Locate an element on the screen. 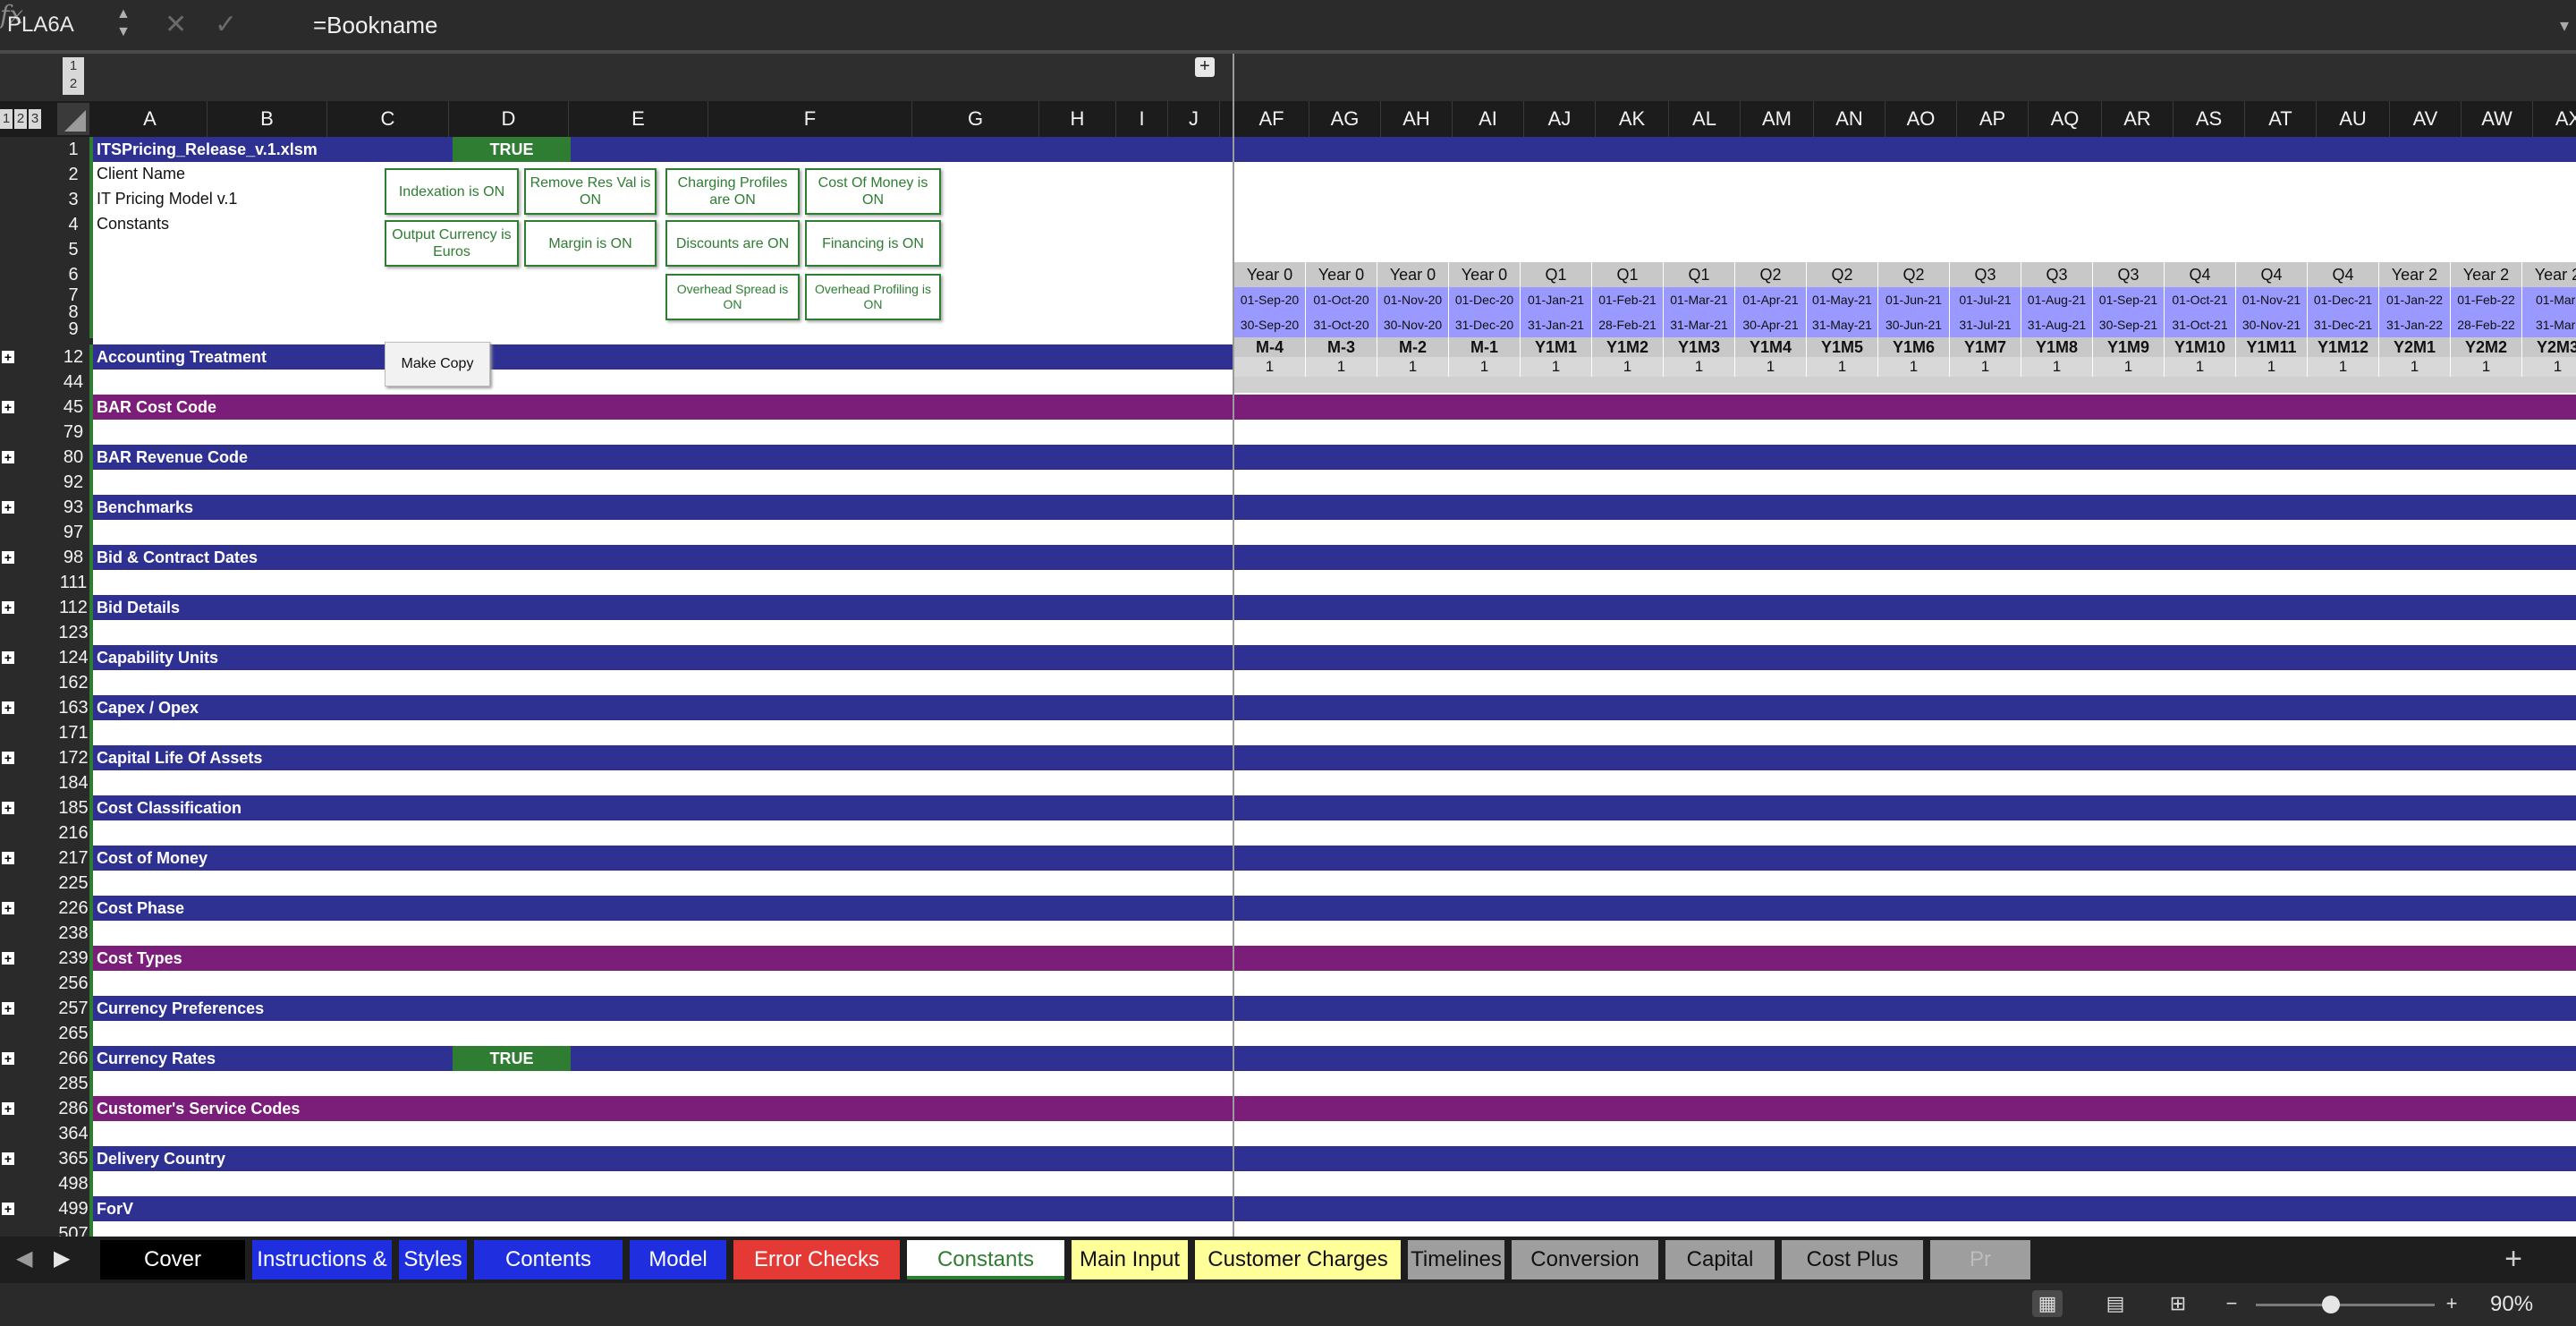 This screenshot has height=1326, width=2576. timeline-starts-cell: 01-Apr-21 is located at coordinates (1771, 299).